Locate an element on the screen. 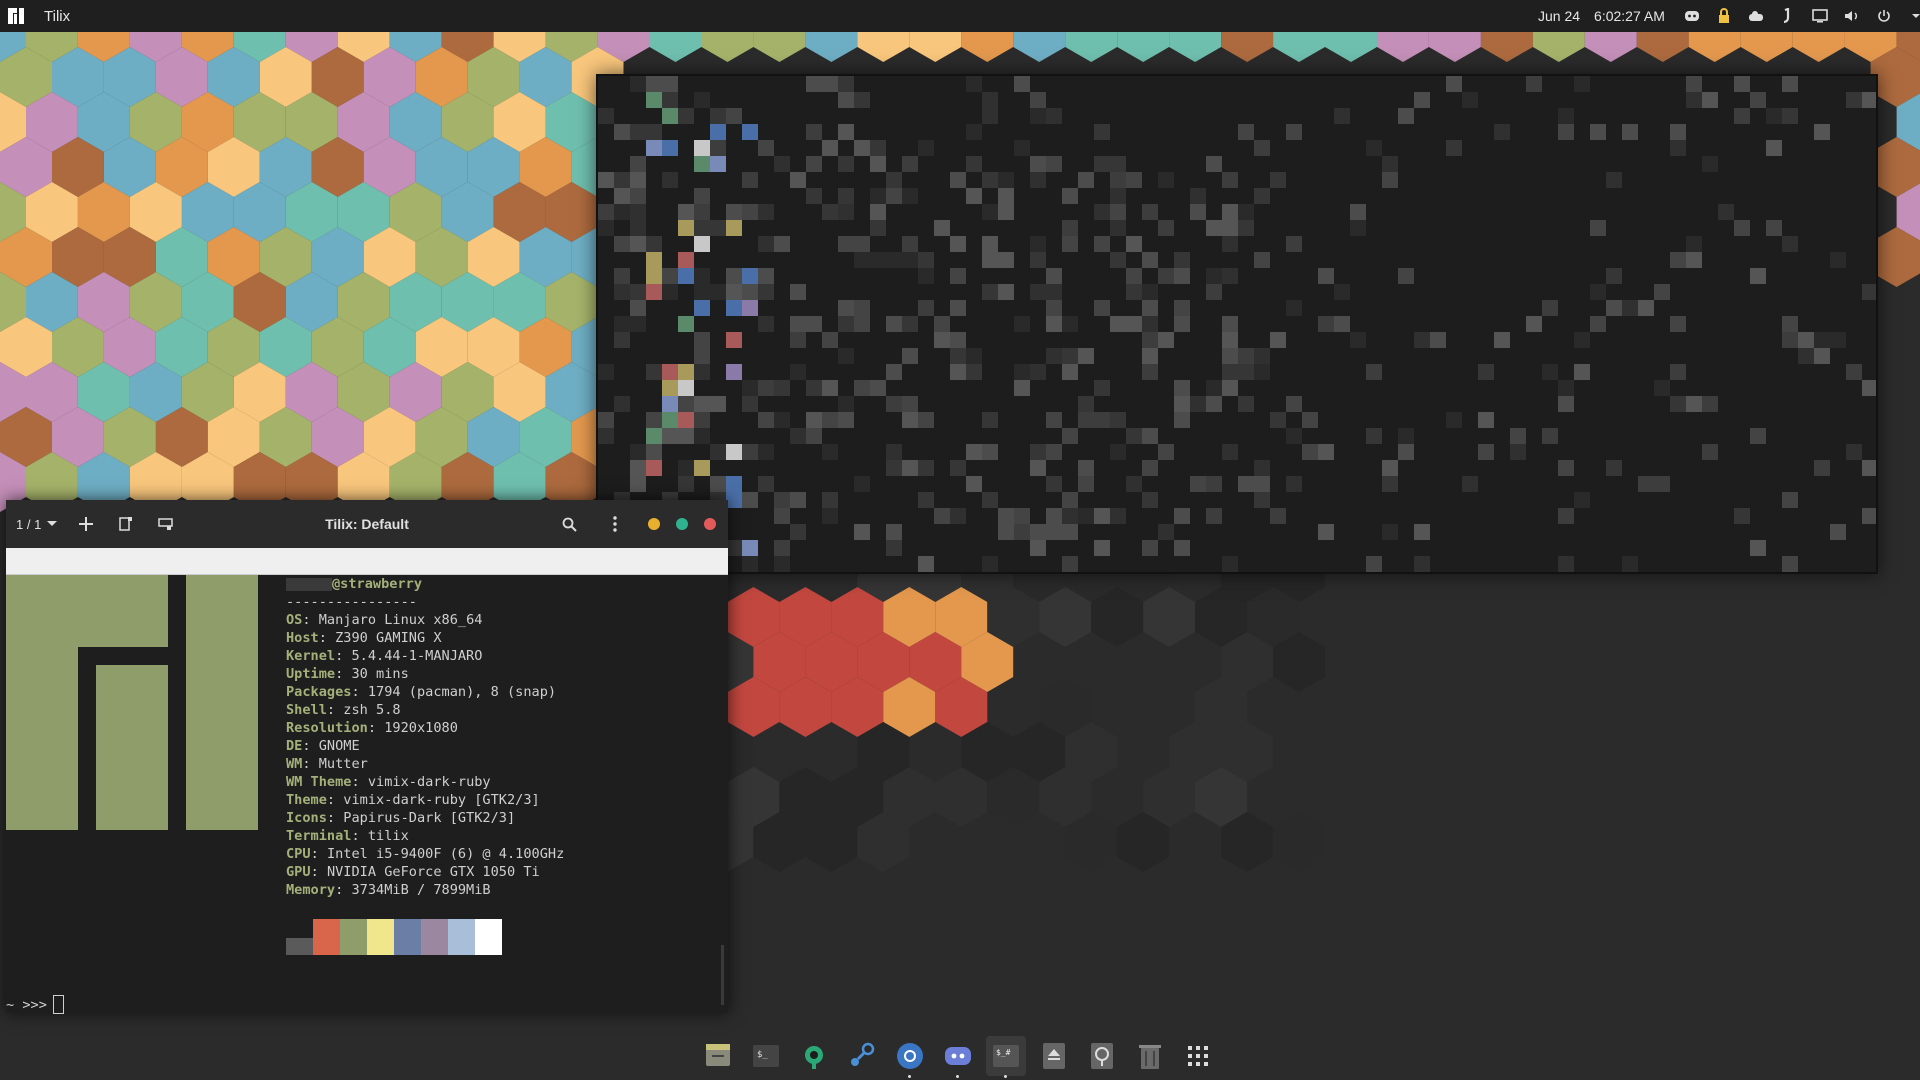 This screenshot has height=1080, width=1920. chromium-icon is located at coordinates (910, 1056).